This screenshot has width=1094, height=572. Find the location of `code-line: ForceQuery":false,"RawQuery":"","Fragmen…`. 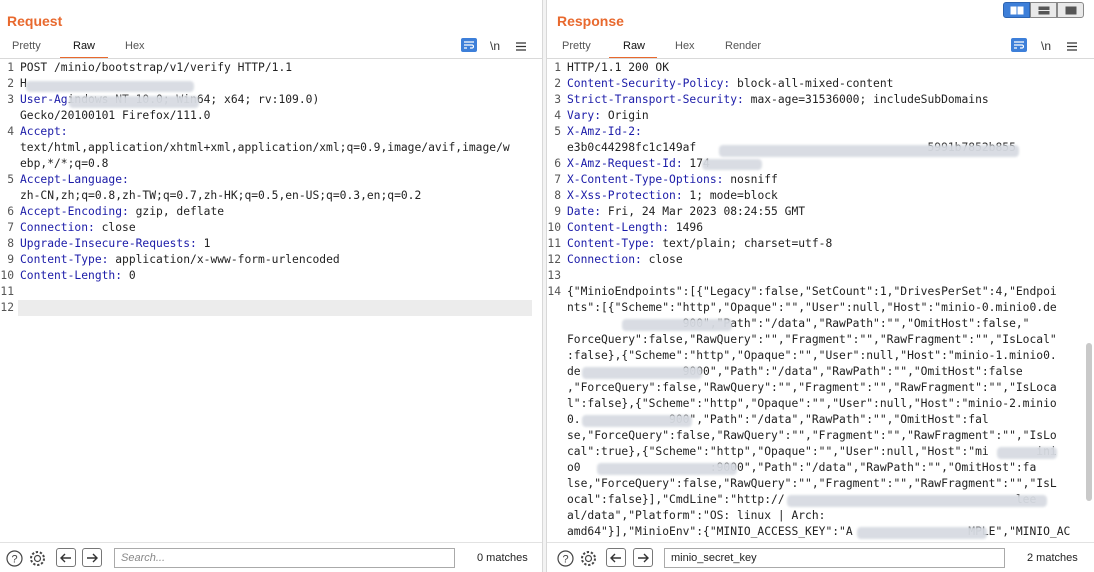

code-line: ForceQuery":false,"RawQuery":"","Fragmen… is located at coordinates (812, 339).